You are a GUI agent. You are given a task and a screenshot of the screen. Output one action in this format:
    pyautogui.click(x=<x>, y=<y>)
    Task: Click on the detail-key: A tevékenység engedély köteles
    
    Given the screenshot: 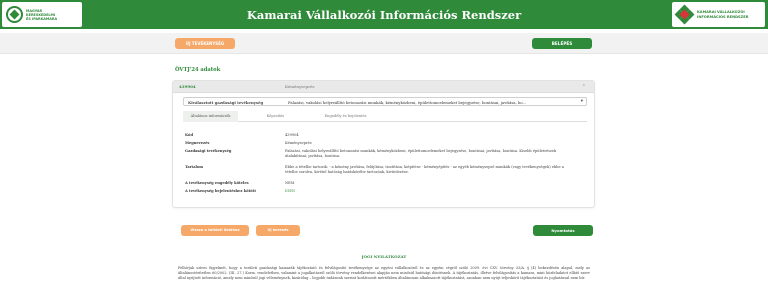 What is the action you would take?
    pyautogui.click(x=217, y=183)
    